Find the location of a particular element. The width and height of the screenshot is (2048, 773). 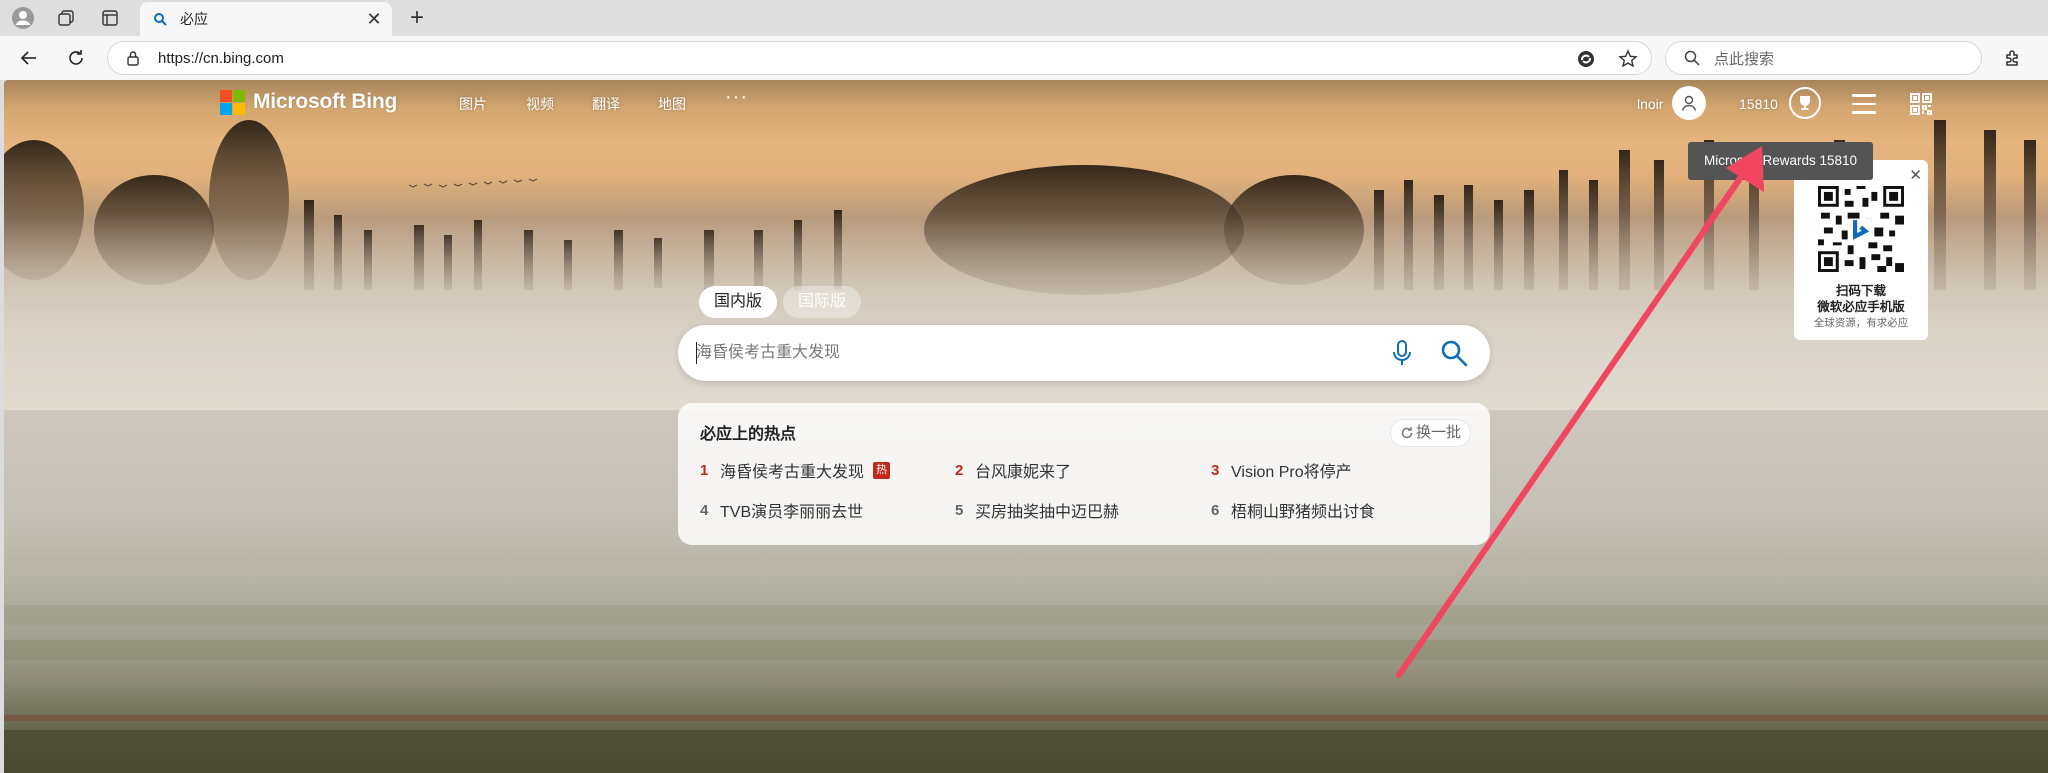

tab-actions-icon is located at coordinates (110, 18).